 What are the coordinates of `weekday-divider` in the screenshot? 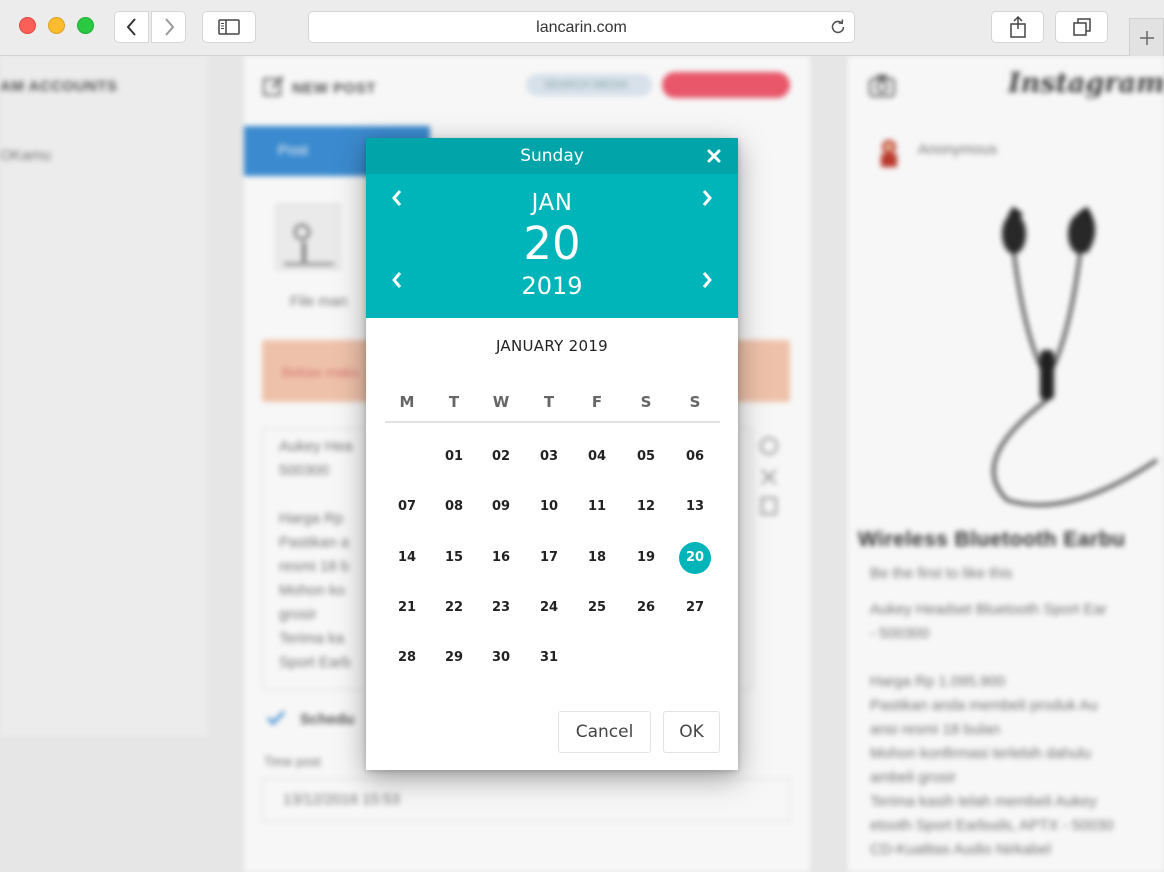 It's located at (552, 422).